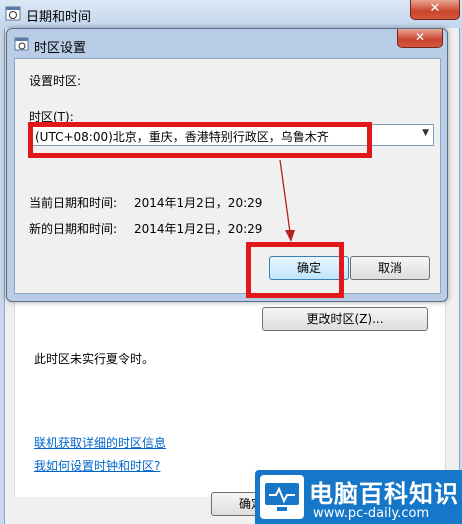 Image resolution: width=462 pixels, height=524 pixels. What do you see at coordinates (390, 268) in the screenshot?
I see `cancel-button: 取消` at bounding box center [390, 268].